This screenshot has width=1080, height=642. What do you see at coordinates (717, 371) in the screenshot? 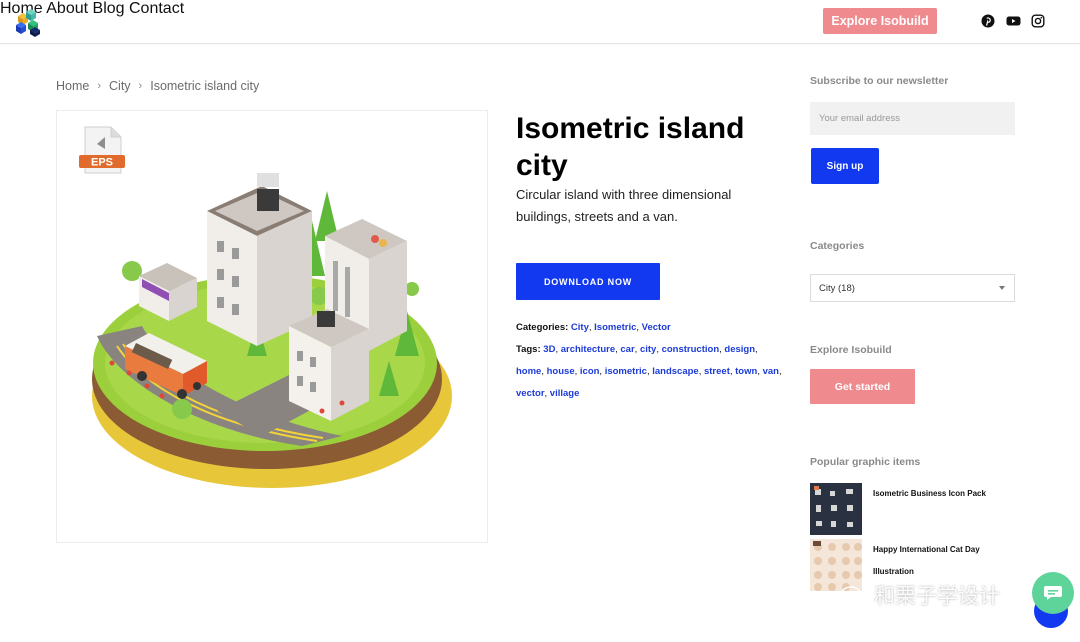
I see `tag-link: street` at bounding box center [717, 371].